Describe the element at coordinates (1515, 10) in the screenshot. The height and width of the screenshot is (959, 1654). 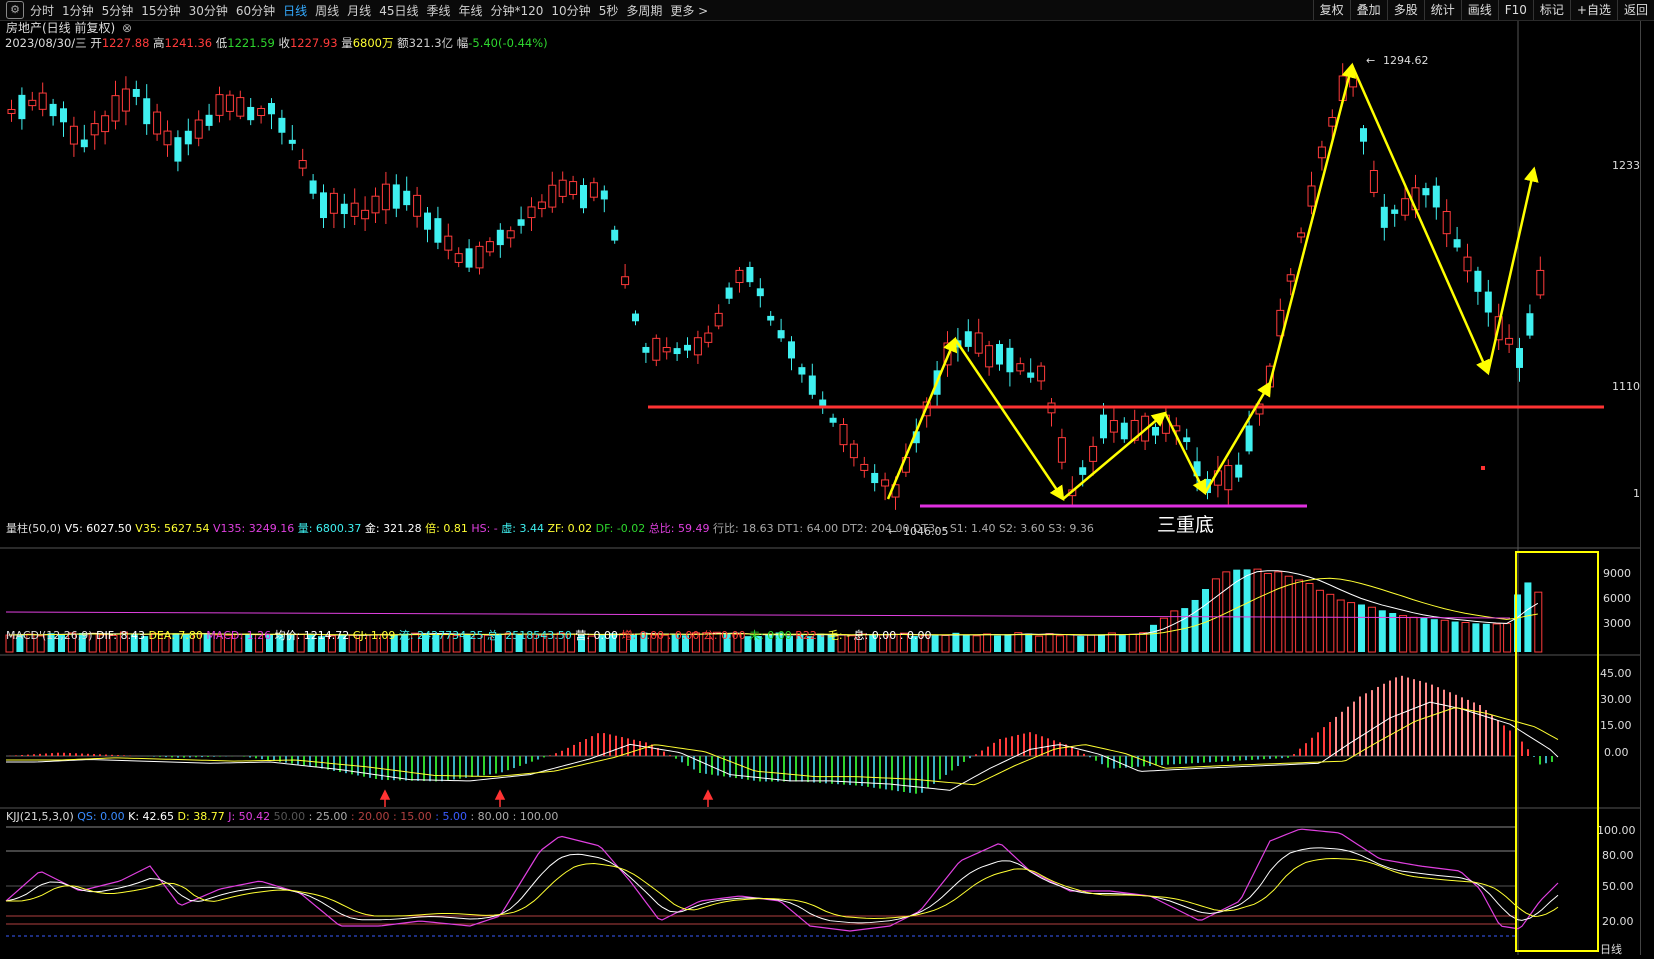
I see `toolbar-action-5: F10` at that location.